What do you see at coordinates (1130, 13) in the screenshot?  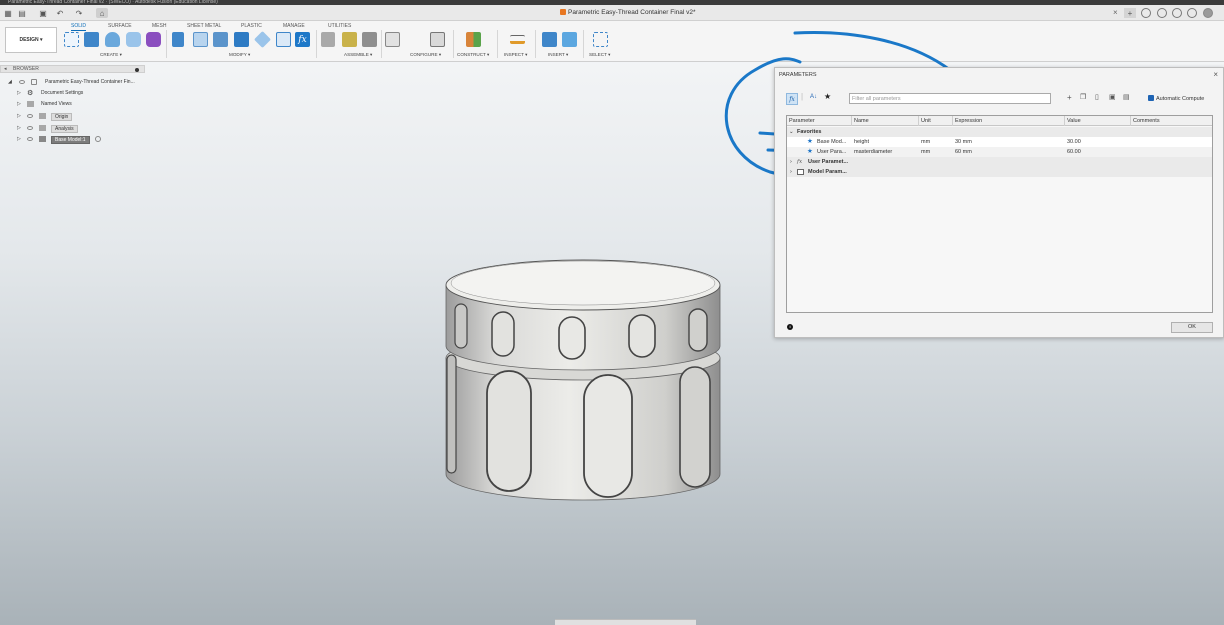 I see `new-tab-icon: +` at bounding box center [1130, 13].